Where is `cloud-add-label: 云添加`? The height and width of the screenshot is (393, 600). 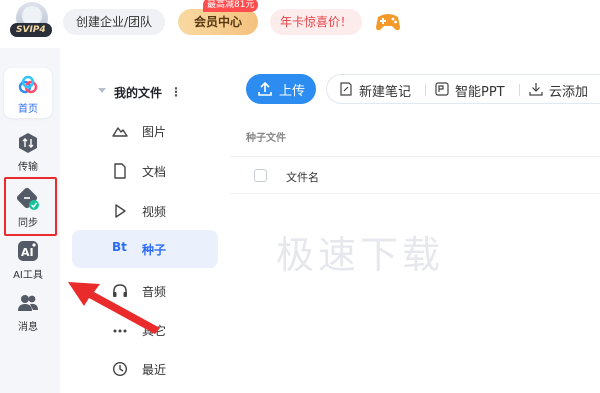
cloud-add-label: 云添加 is located at coordinates (569, 92).